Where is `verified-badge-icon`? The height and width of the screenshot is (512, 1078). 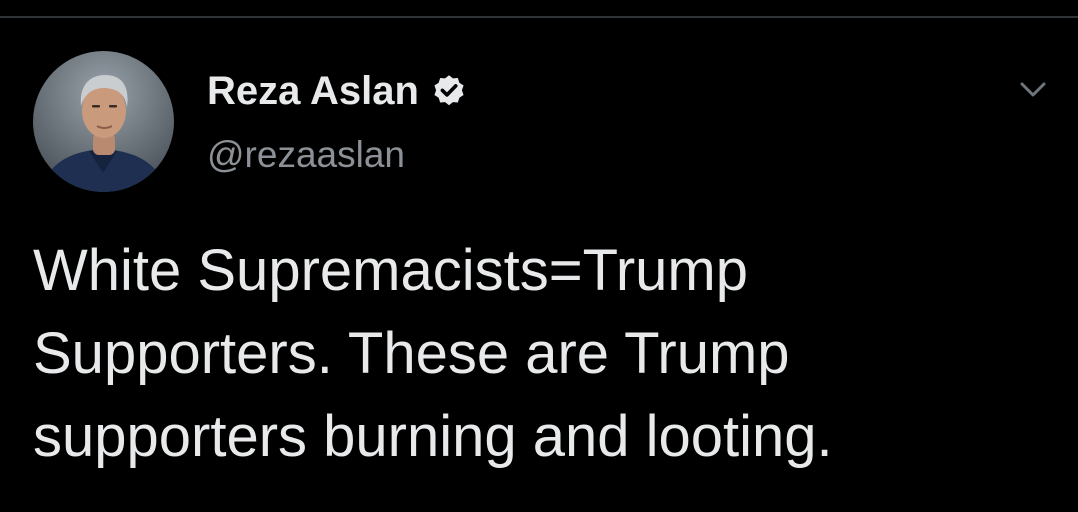 verified-badge-icon is located at coordinates (449, 91).